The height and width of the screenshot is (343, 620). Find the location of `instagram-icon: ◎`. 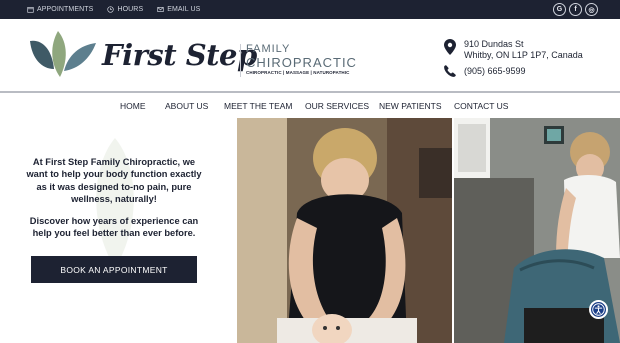

instagram-icon: ◎ is located at coordinates (591, 9).